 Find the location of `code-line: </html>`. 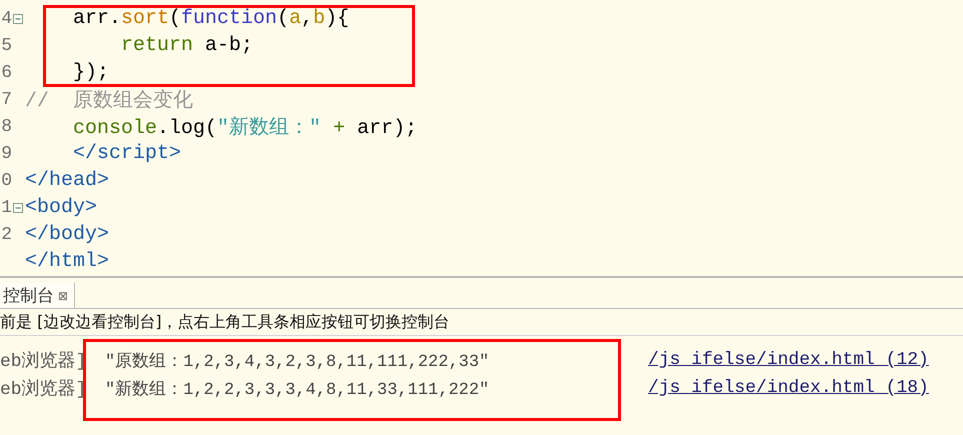

code-line: </html> is located at coordinates (67, 261).